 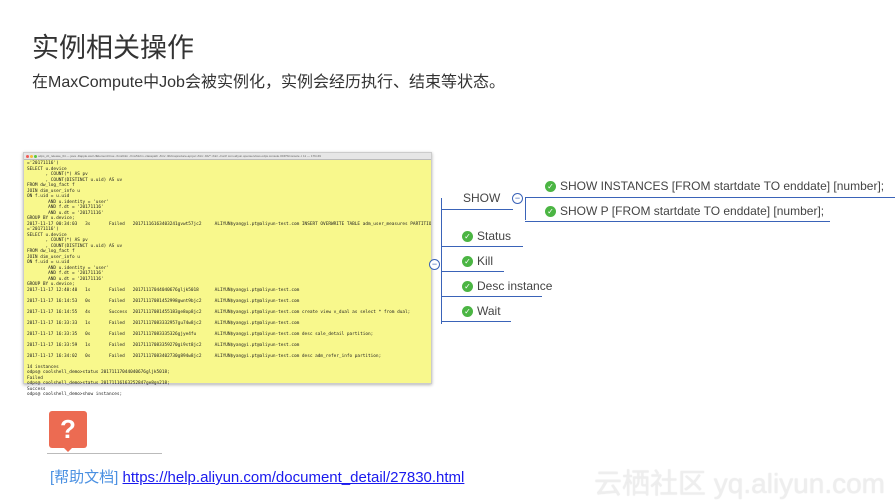 I want to click on terminal-line: odps@ coolshell_demo>show instances;, so click(x=75, y=394).